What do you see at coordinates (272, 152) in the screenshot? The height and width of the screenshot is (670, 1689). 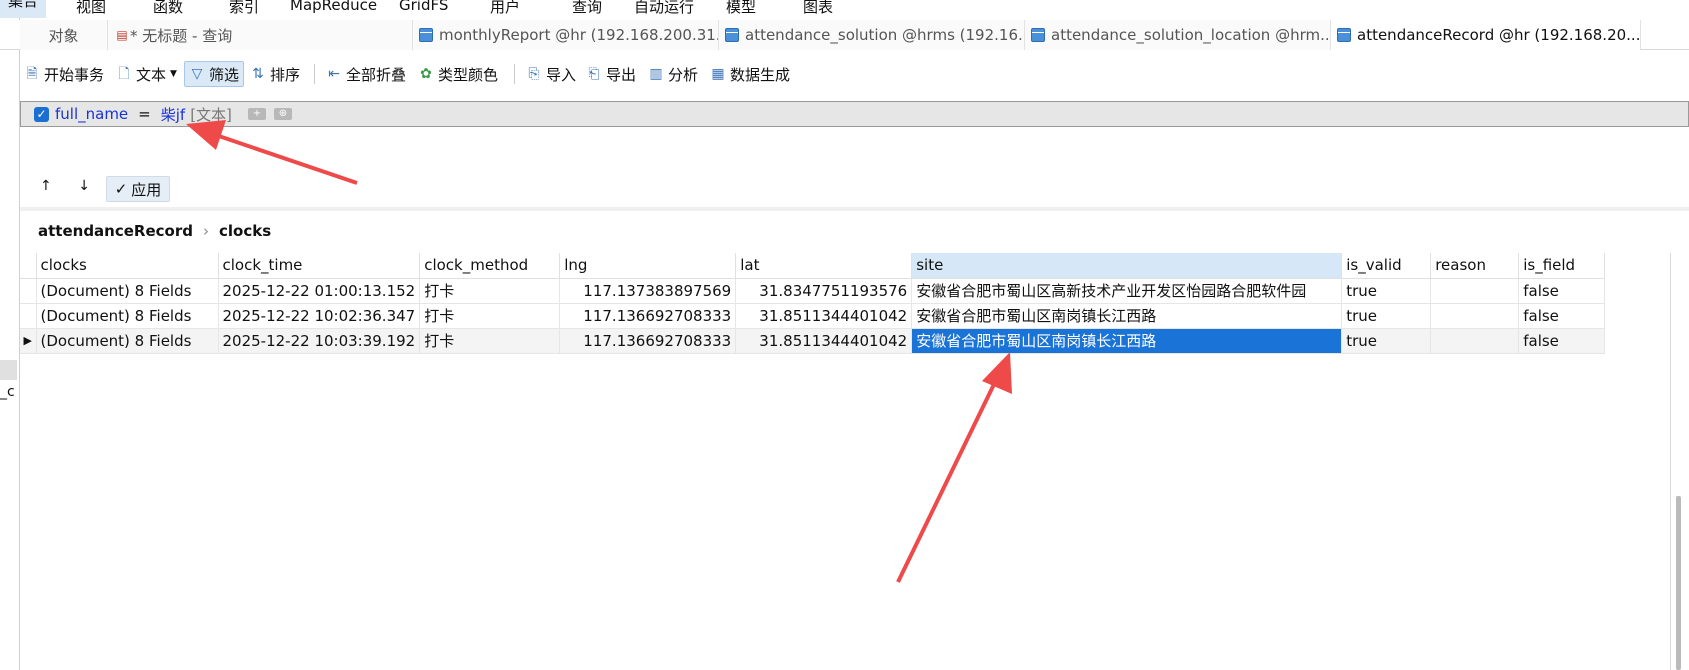 I see `annotation-arrow-filter` at bounding box center [272, 152].